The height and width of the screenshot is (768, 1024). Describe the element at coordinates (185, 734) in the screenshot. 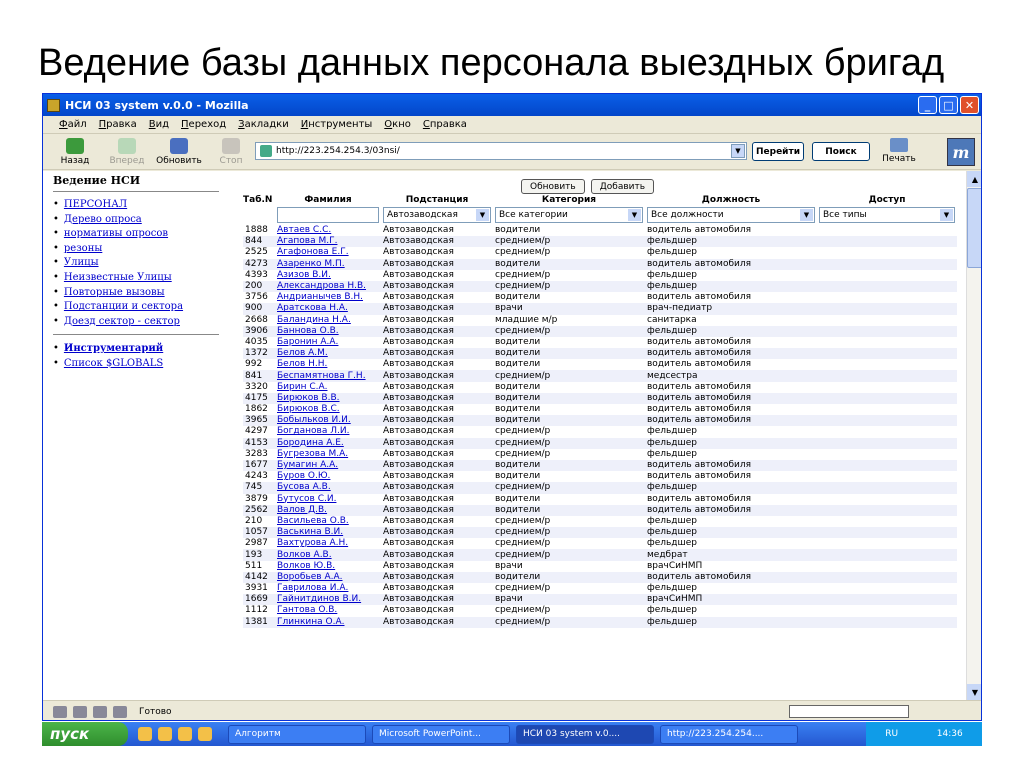

I see `app-icon` at that location.